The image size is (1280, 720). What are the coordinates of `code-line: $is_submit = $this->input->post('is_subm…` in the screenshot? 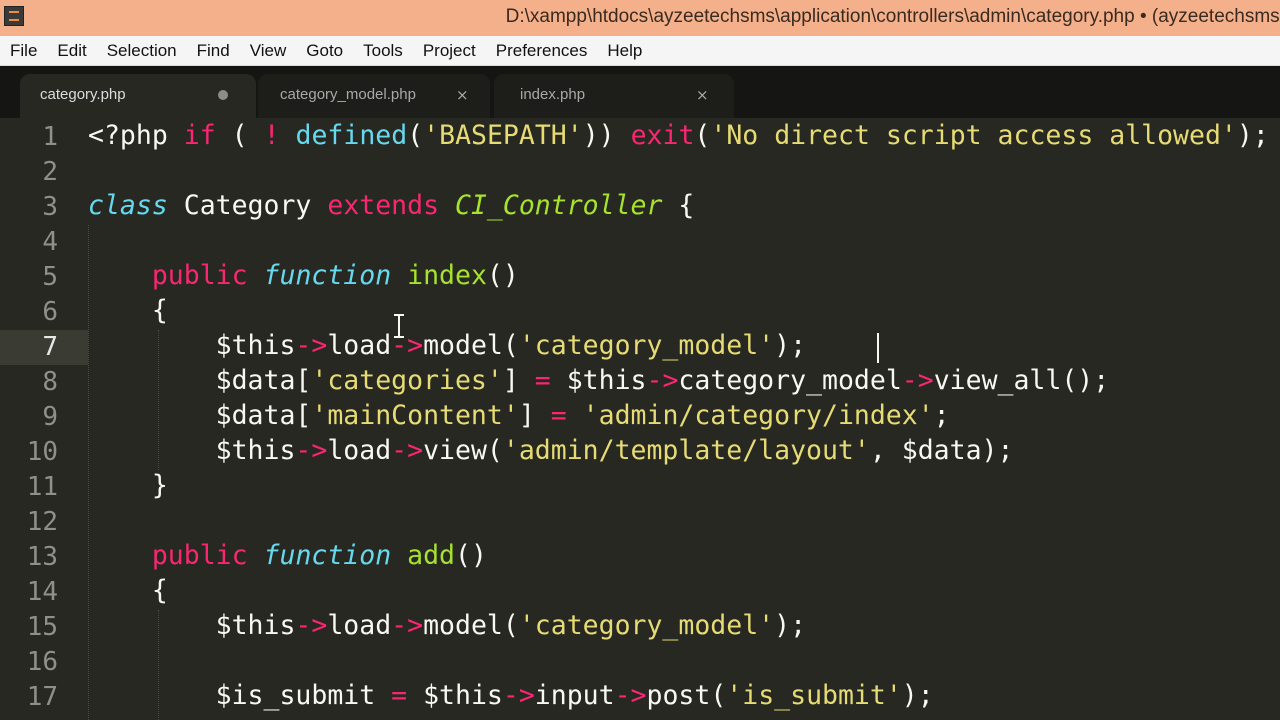 It's located at (511, 695).